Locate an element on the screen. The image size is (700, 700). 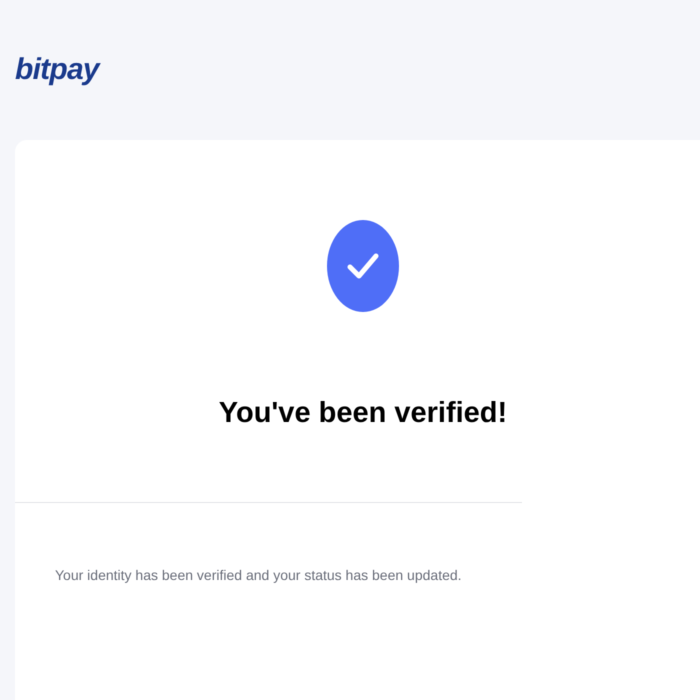
status-message: Your identity has been verified and your status has been updated. is located at coordinates (259, 575).